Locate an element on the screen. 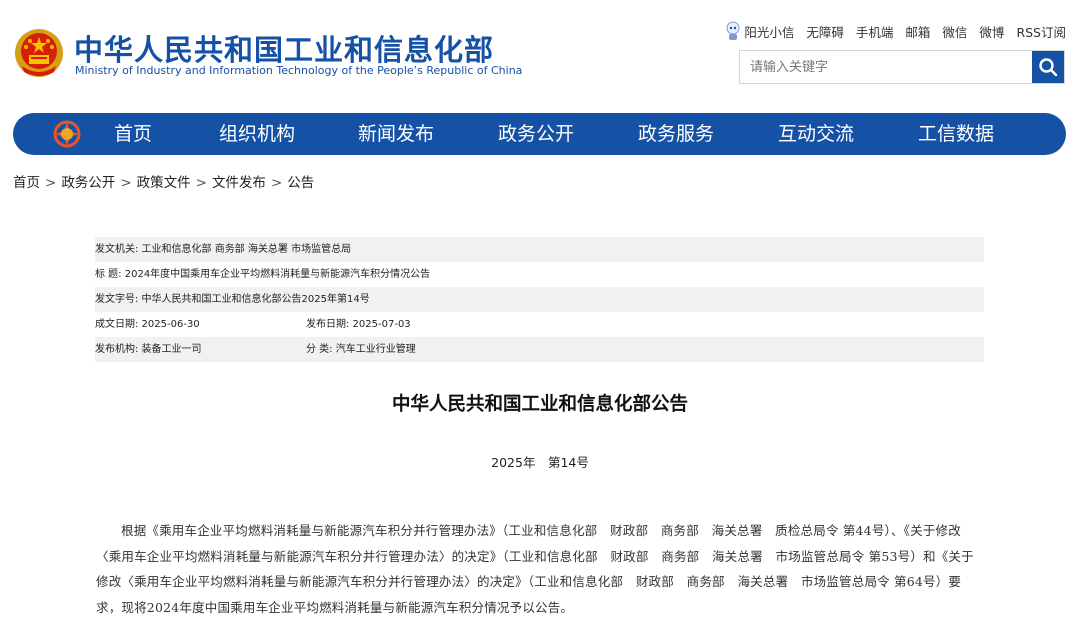  breadcrumb: 首页 > 政务公开 > 政策文件 > 文件发布 > 公告 is located at coordinates (163, 181).